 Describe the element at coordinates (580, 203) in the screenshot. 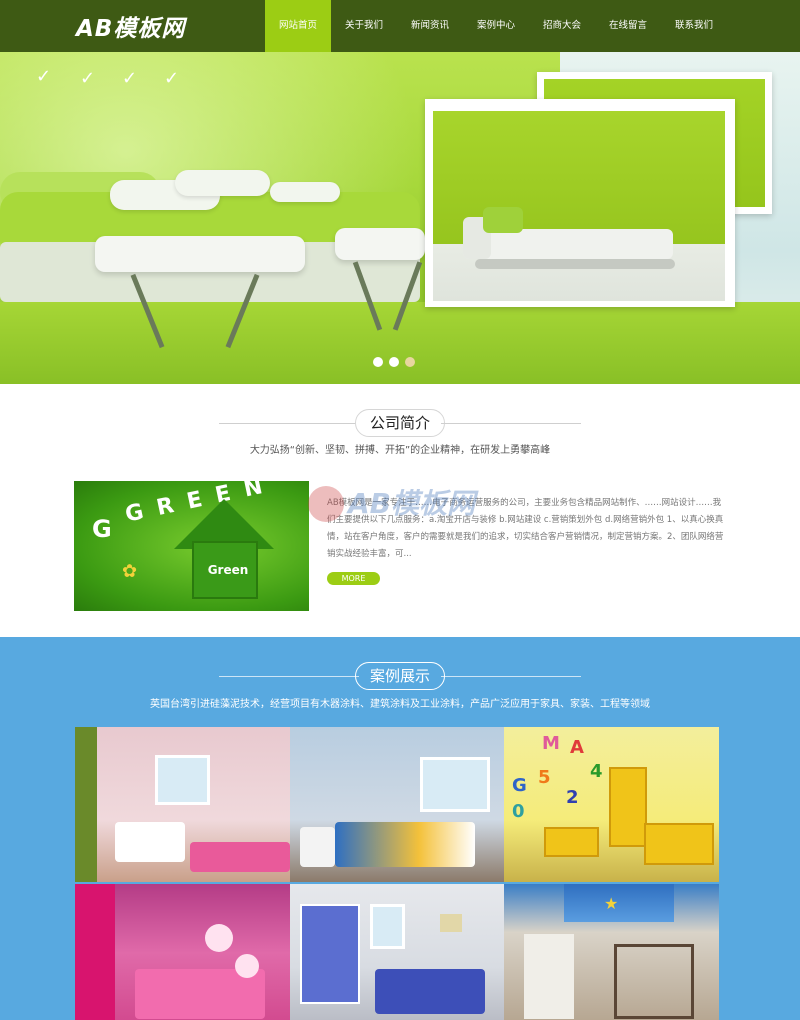

I see `banner-photo-front` at that location.